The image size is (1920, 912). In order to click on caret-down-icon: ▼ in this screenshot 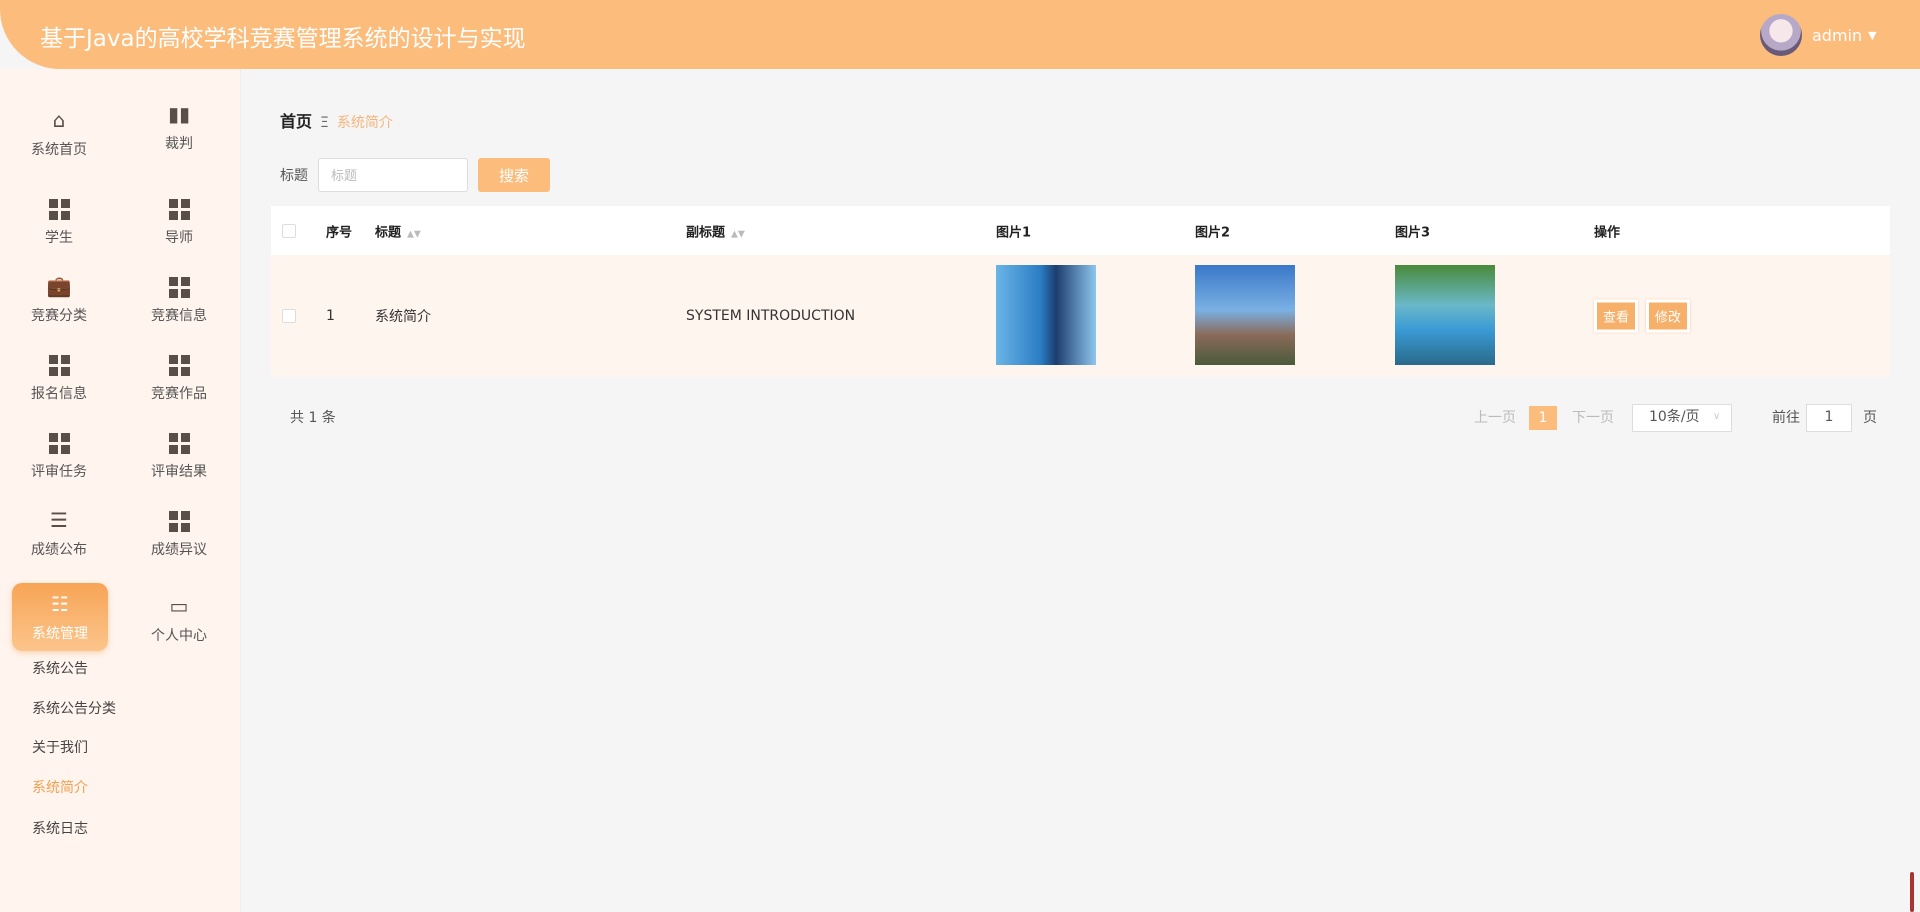, I will do `click(1872, 35)`.